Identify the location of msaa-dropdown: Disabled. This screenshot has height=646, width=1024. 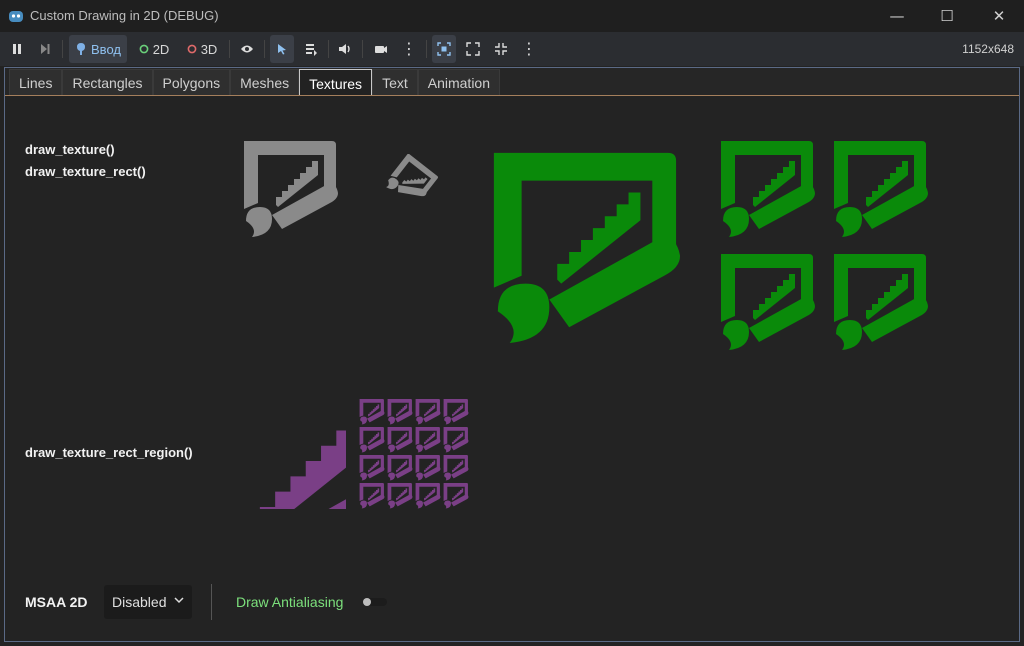
(148, 602).